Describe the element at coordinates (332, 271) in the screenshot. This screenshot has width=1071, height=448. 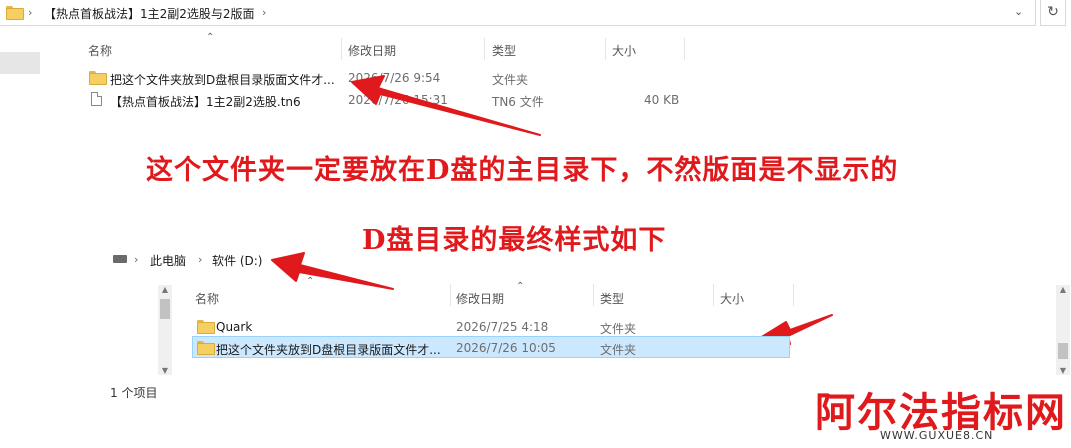
I see `arrow-to-drive` at that location.